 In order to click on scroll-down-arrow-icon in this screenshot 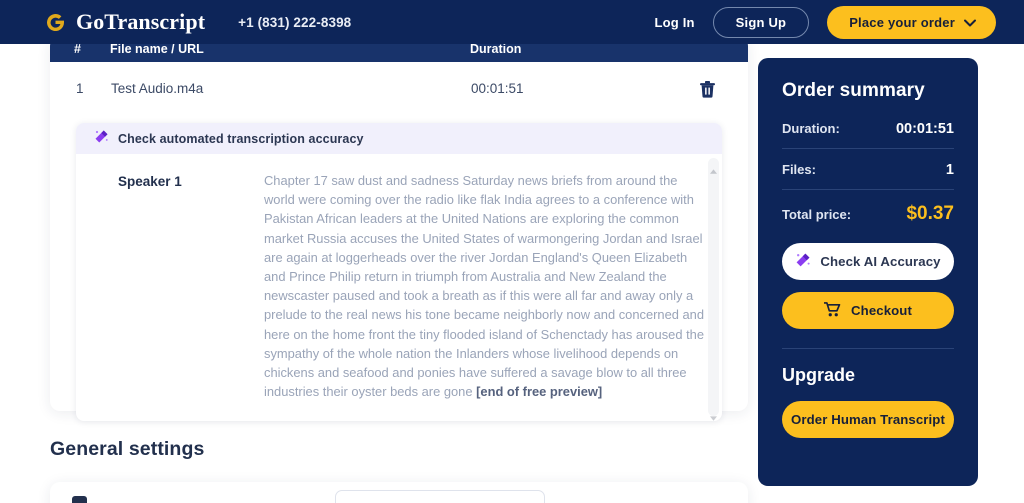, I will do `click(713, 414)`.